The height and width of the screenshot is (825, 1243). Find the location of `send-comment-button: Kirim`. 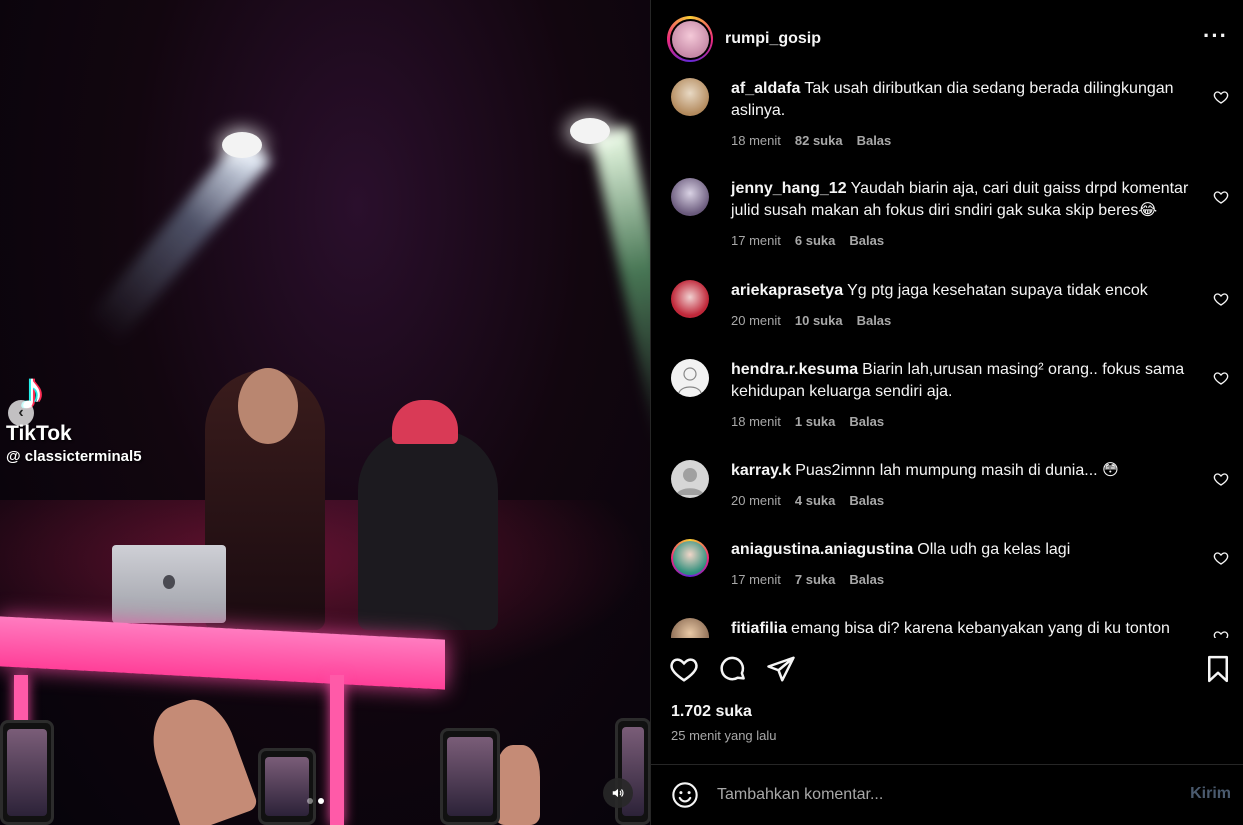

send-comment-button: Kirim is located at coordinates (1210, 794).